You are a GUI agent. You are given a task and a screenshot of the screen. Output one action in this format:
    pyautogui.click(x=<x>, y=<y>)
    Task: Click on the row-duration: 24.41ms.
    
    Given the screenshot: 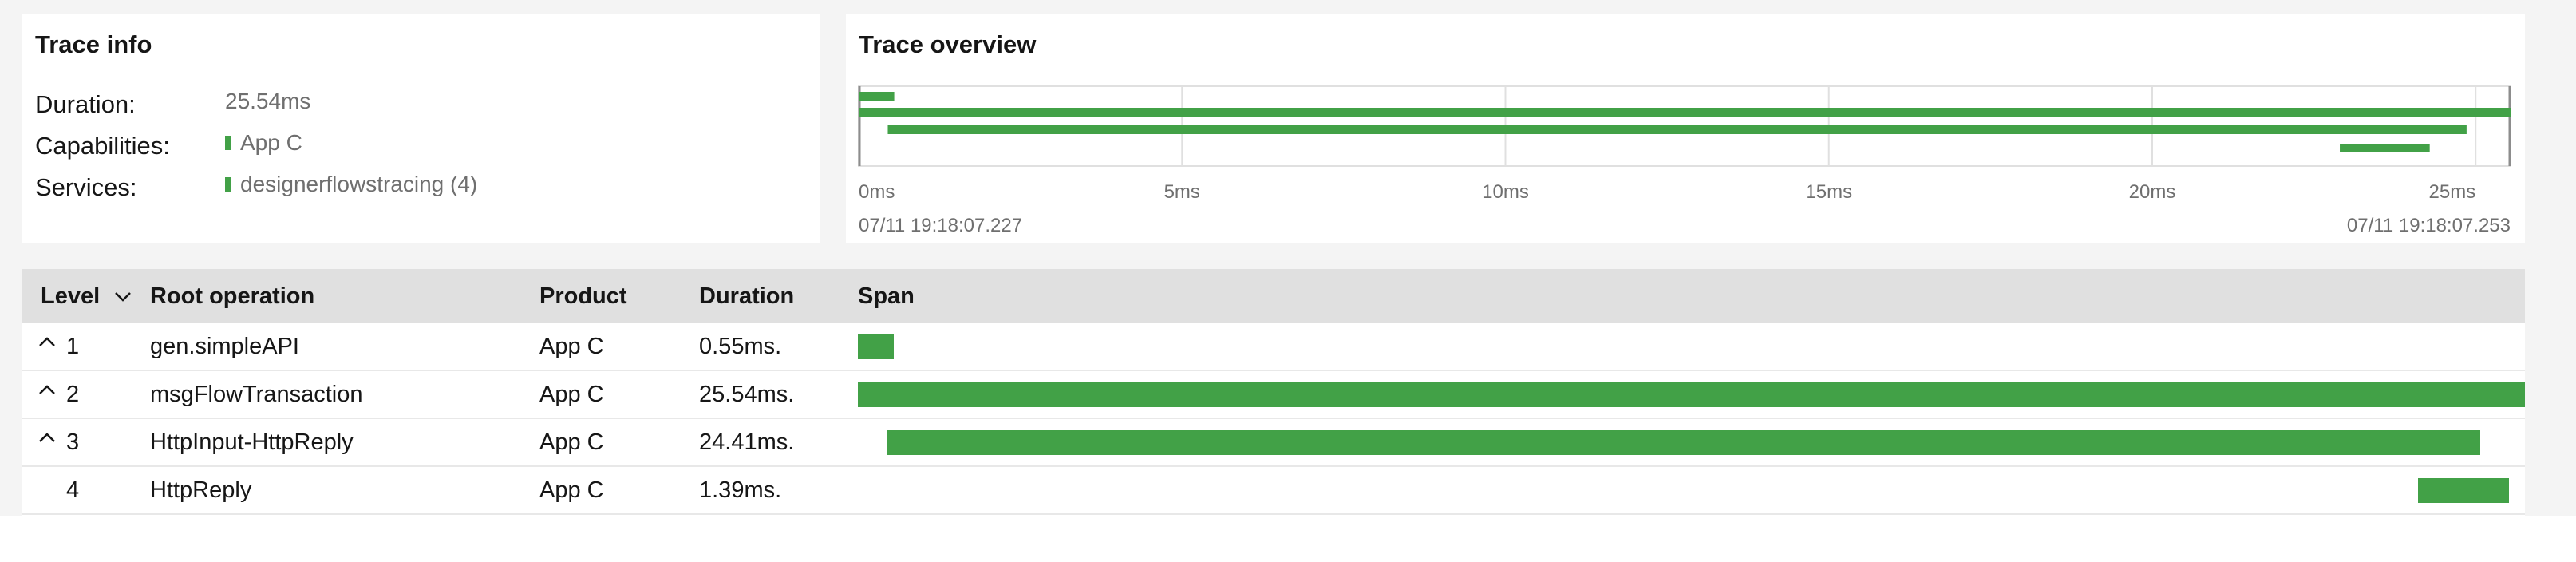 What is the action you would take?
    pyautogui.click(x=747, y=442)
    